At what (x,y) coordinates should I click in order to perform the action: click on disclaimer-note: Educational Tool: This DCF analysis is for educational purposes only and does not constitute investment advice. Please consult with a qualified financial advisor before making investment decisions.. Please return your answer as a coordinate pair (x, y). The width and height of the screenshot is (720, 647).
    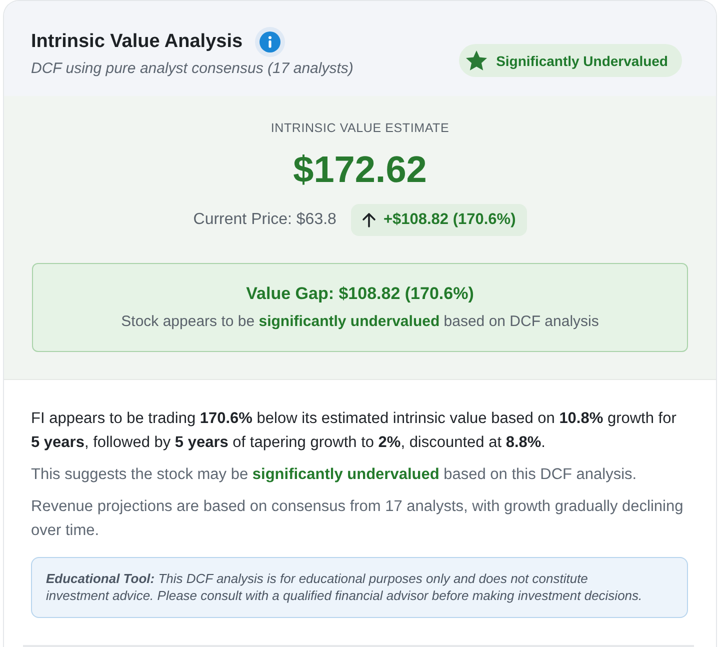
    Looking at the image, I should click on (359, 587).